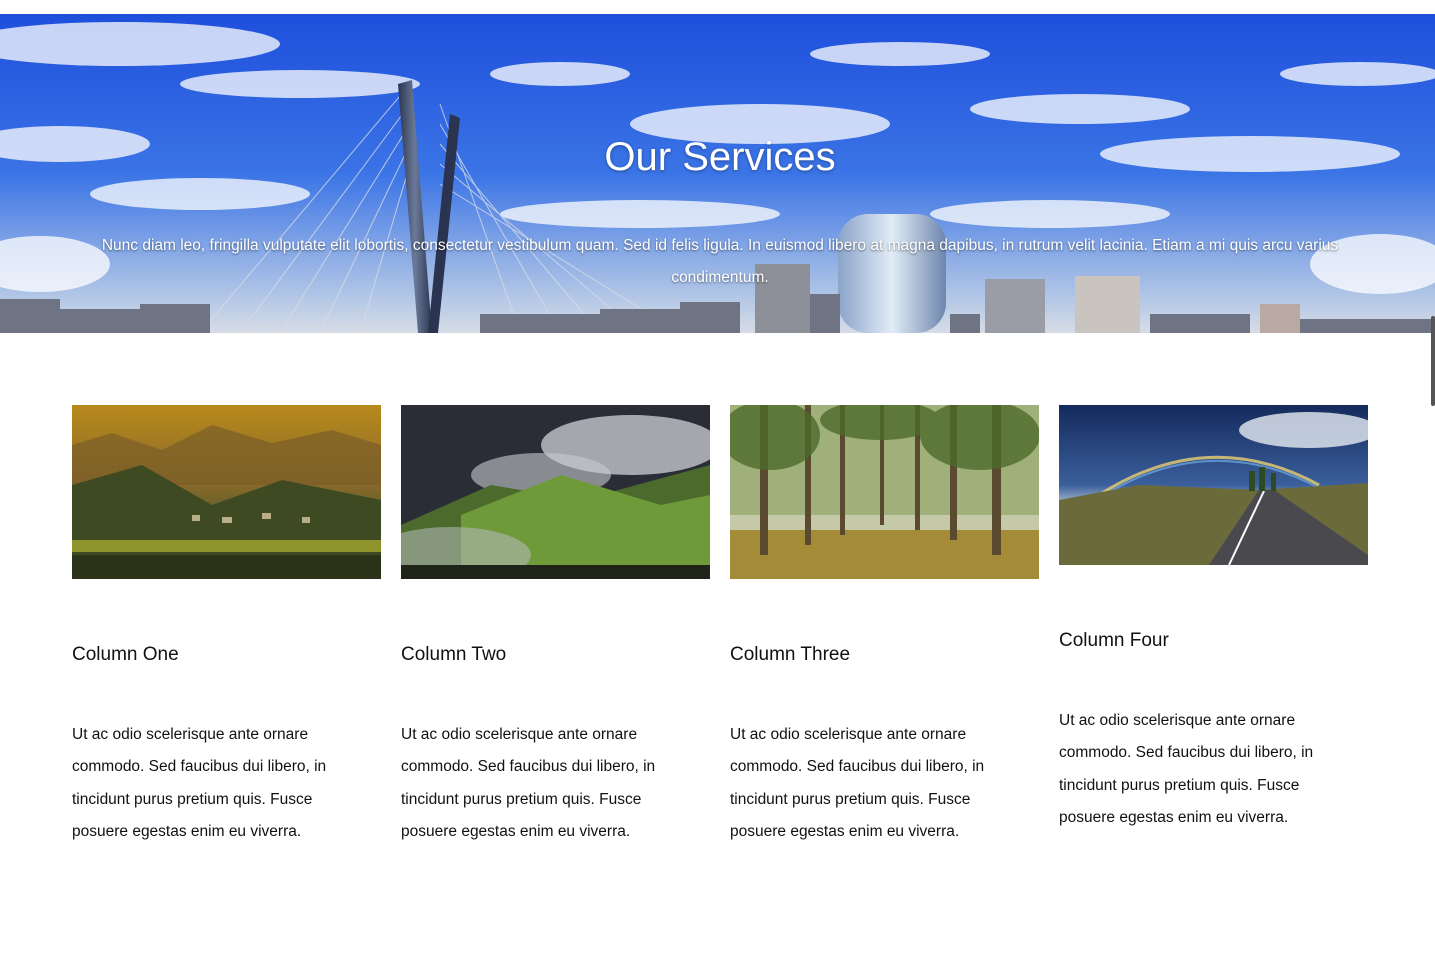 The image size is (1435, 954). Describe the element at coordinates (1433, 361) in the screenshot. I see `scrollbar-thumb` at that location.